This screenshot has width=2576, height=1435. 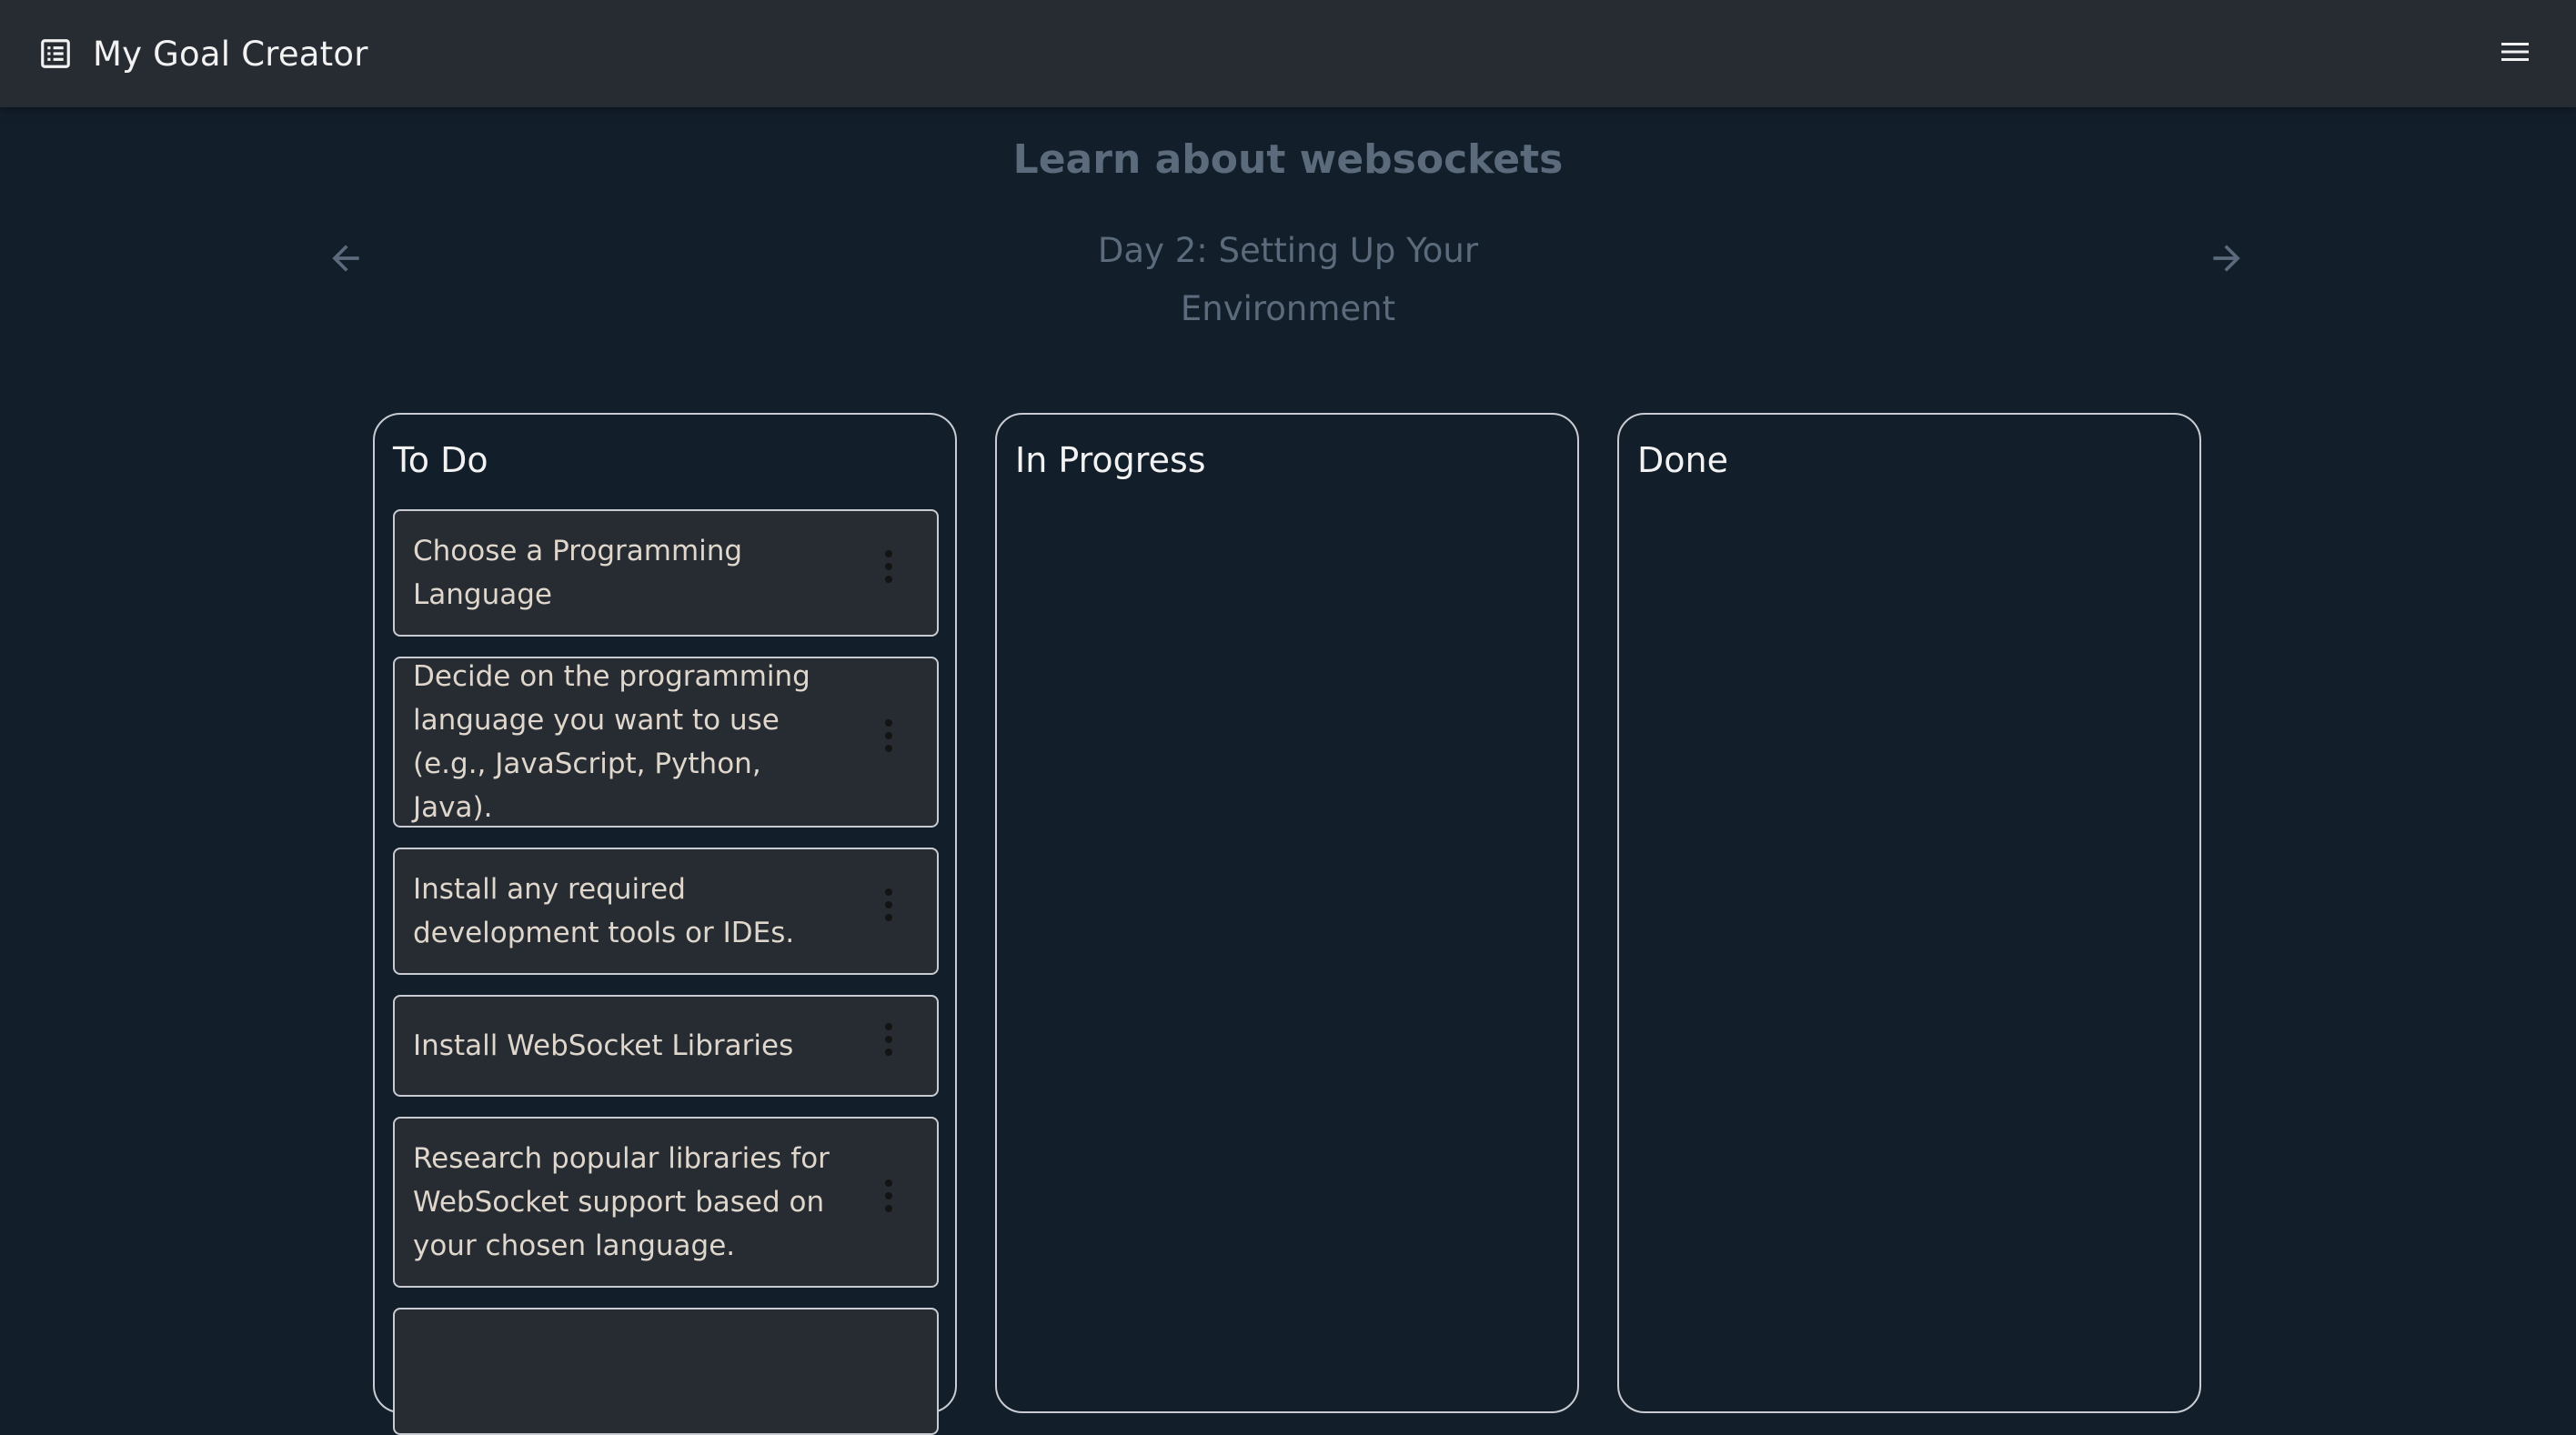 What do you see at coordinates (1682, 460) in the screenshot?
I see `column-title: Done` at bounding box center [1682, 460].